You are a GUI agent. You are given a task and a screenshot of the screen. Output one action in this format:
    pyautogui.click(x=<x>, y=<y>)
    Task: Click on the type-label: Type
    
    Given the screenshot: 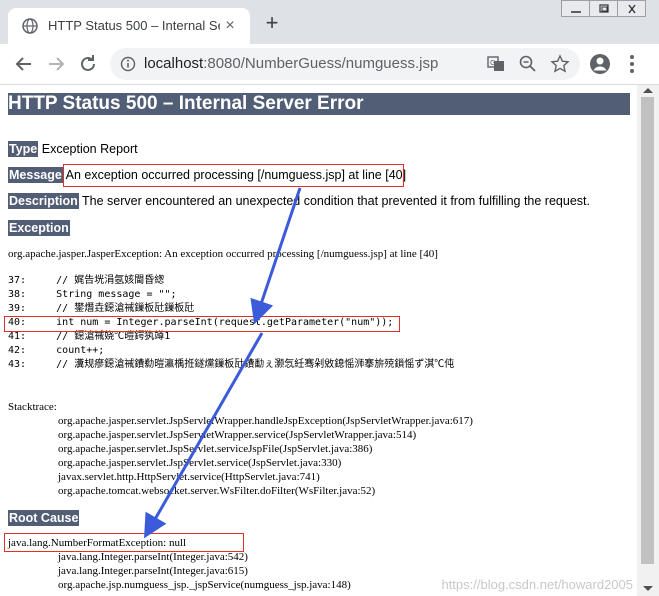 What is the action you would take?
    pyautogui.click(x=23, y=149)
    